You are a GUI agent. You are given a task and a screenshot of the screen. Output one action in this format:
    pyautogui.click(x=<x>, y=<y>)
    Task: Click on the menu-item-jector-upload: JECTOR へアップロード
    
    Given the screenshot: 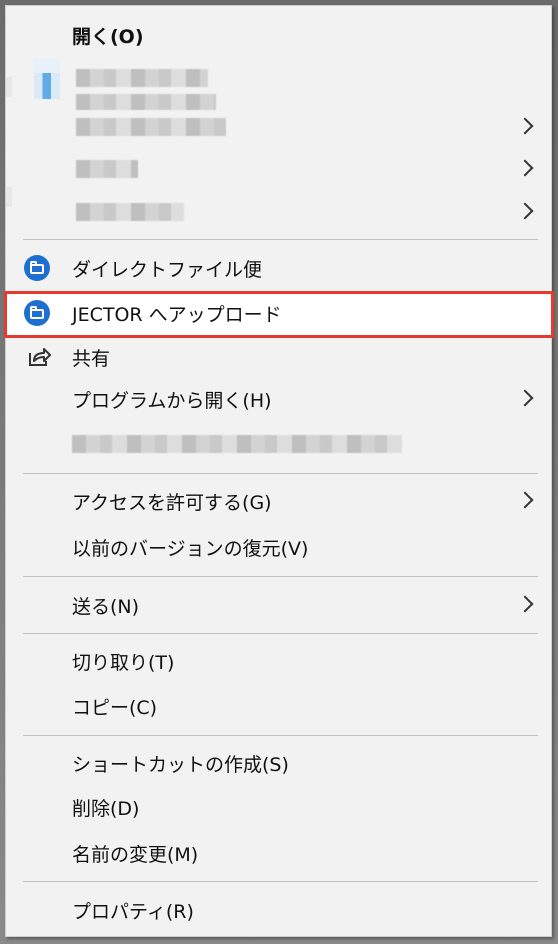 What is the action you would take?
    pyautogui.click(x=278, y=313)
    